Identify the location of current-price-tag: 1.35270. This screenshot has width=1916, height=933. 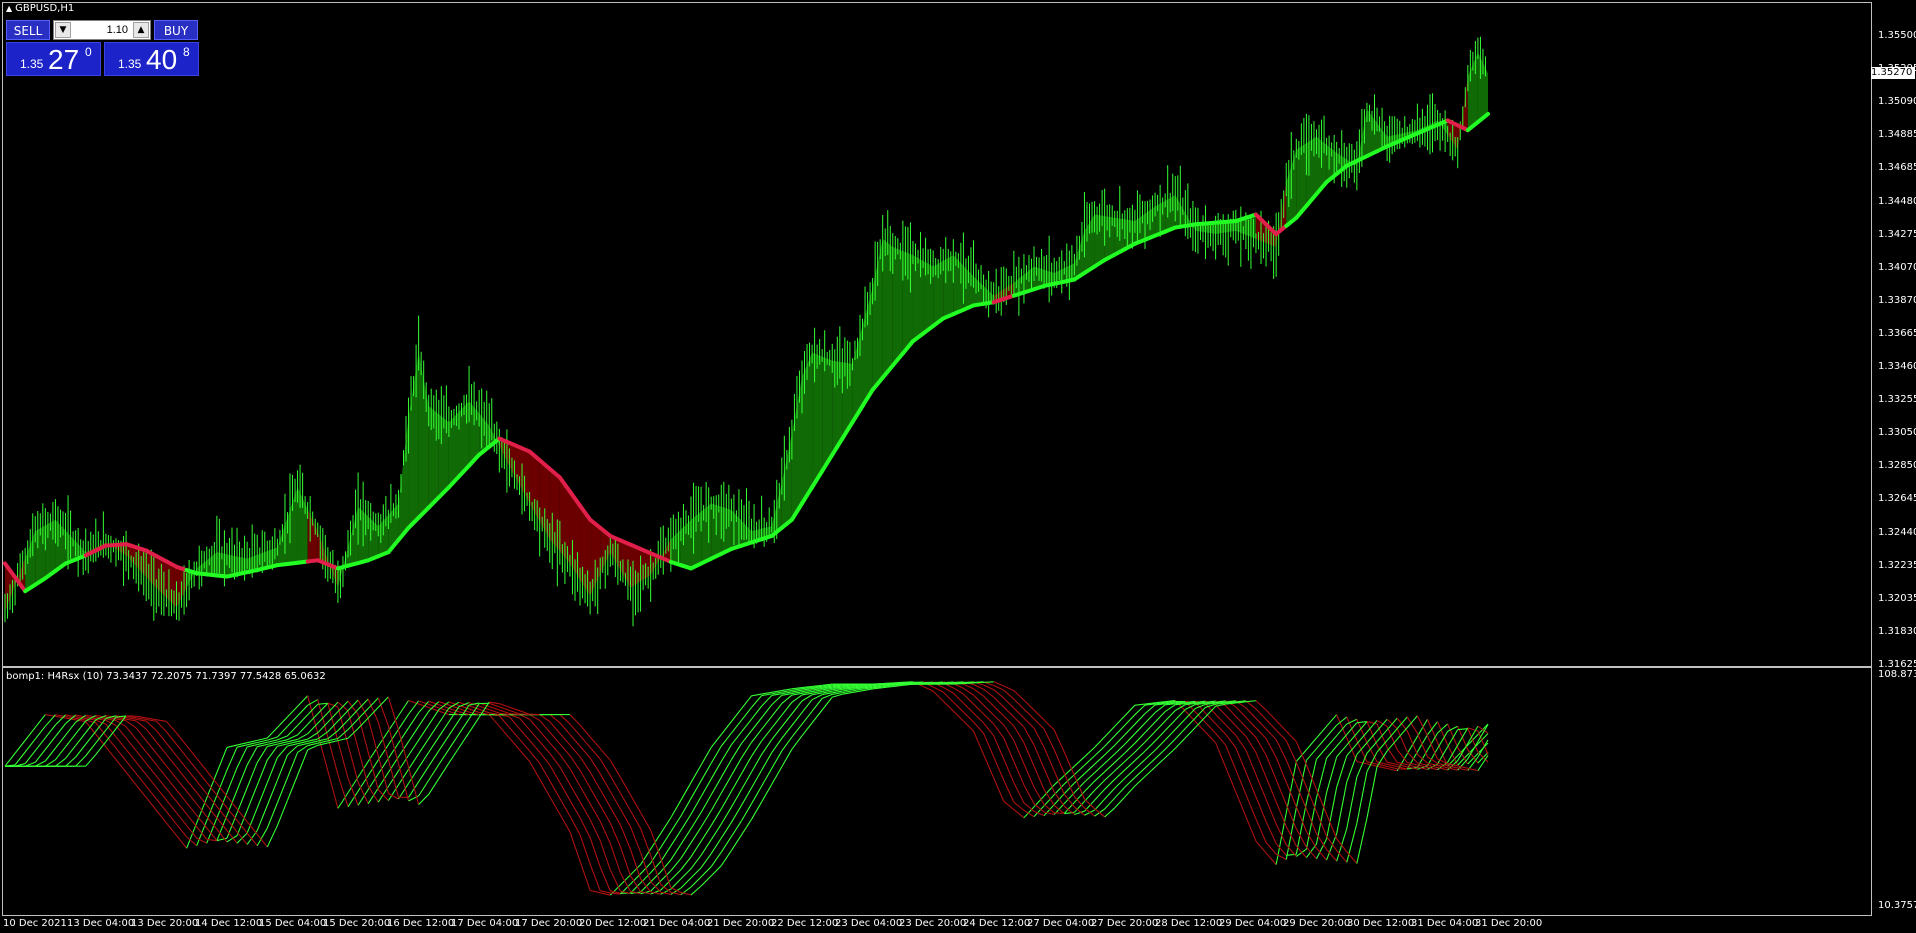
(1893, 73).